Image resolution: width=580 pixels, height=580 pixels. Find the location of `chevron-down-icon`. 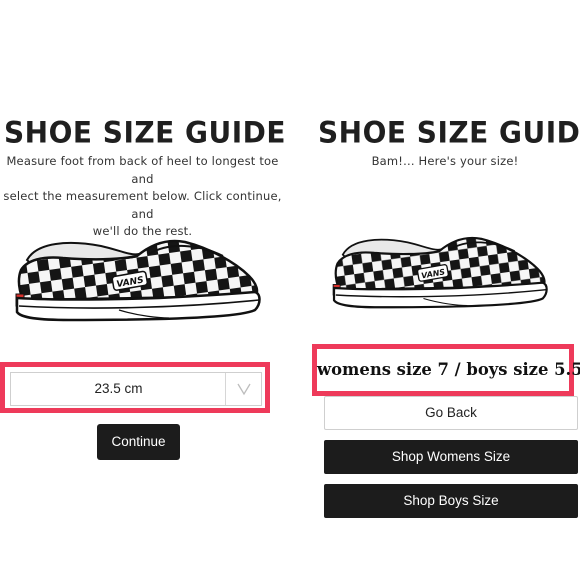

chevron-down-icon is located at coordinates (244, 389).